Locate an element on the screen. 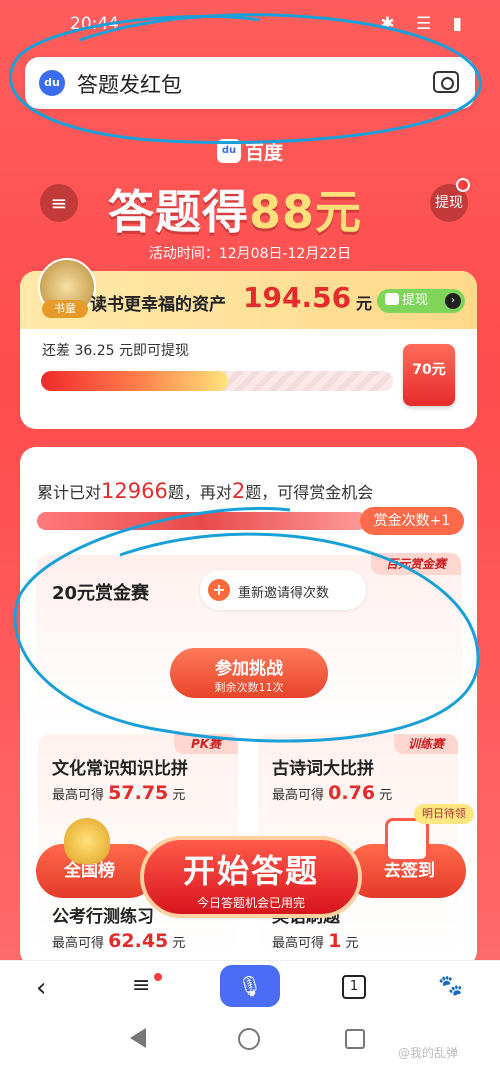 This screenshot has width=500, height=1069. english-max-prefix: 最高可得 is located at coordinates (298, 943).